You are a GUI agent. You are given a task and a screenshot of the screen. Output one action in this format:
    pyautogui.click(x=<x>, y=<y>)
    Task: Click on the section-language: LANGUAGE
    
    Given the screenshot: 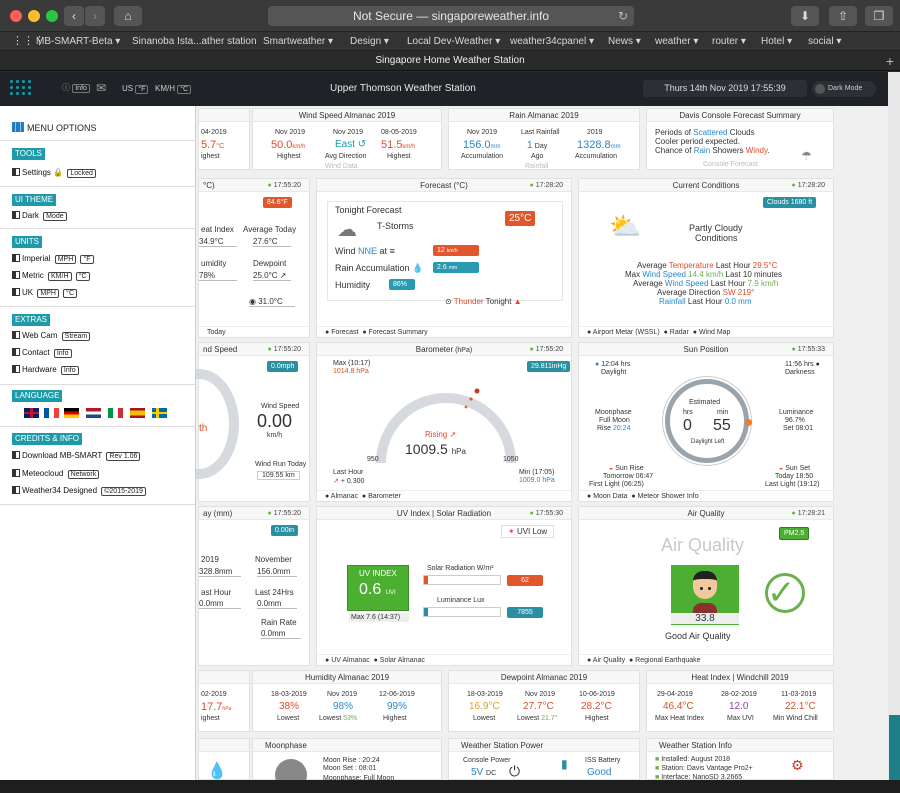 What is the action you would take?
    pyautogui.click(x=37, y=396)
    